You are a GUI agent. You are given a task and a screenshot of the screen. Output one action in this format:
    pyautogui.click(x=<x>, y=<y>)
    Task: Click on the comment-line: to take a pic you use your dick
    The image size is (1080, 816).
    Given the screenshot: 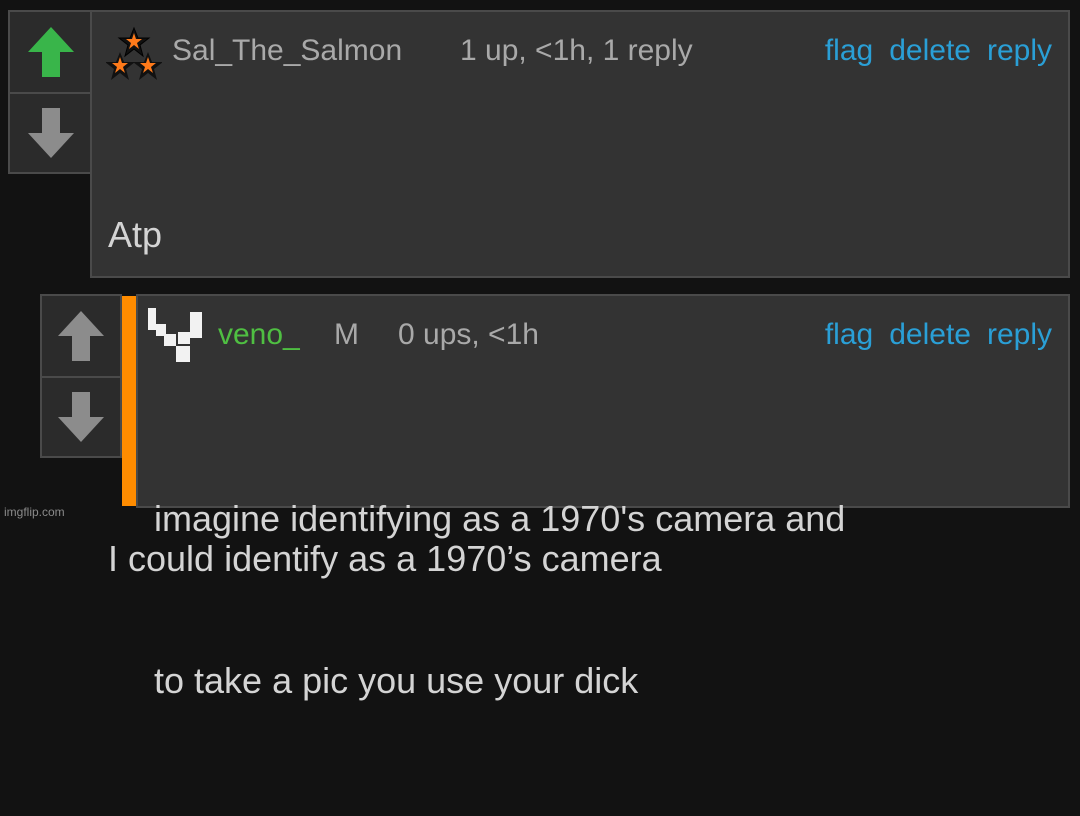 What is the action you would take?
    pyautogui.click(x=396, y=680)
    